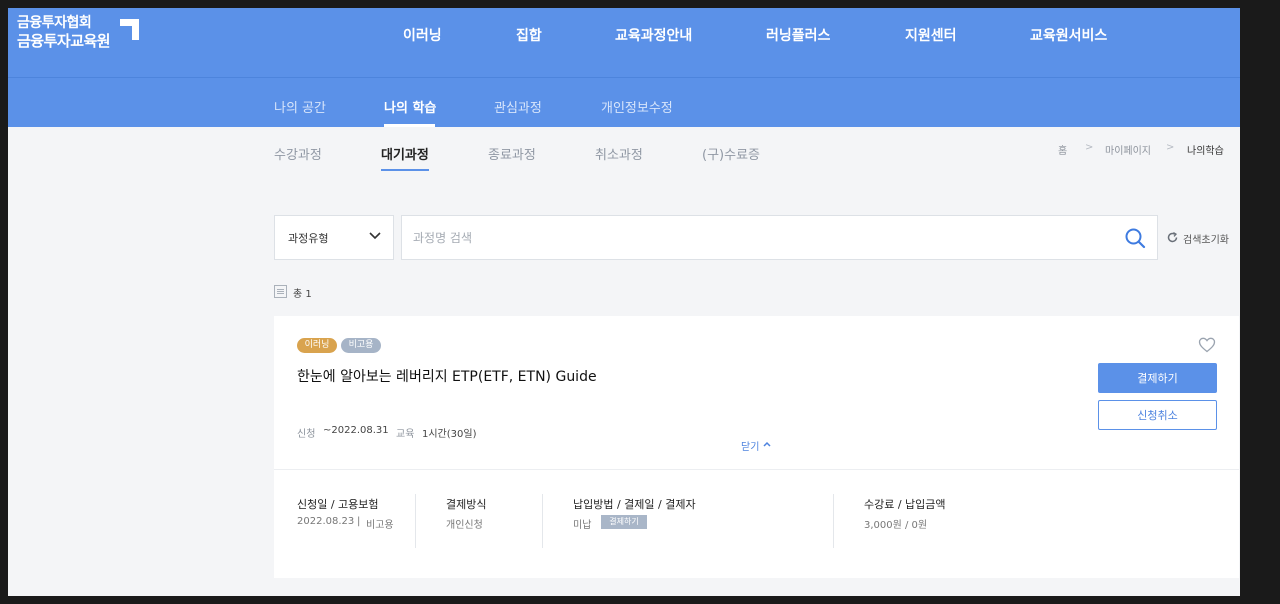 The width and height of the screenshot is (1280, 604). I want to click on edu-period-value: 1시간(30일), so click(449, 434).